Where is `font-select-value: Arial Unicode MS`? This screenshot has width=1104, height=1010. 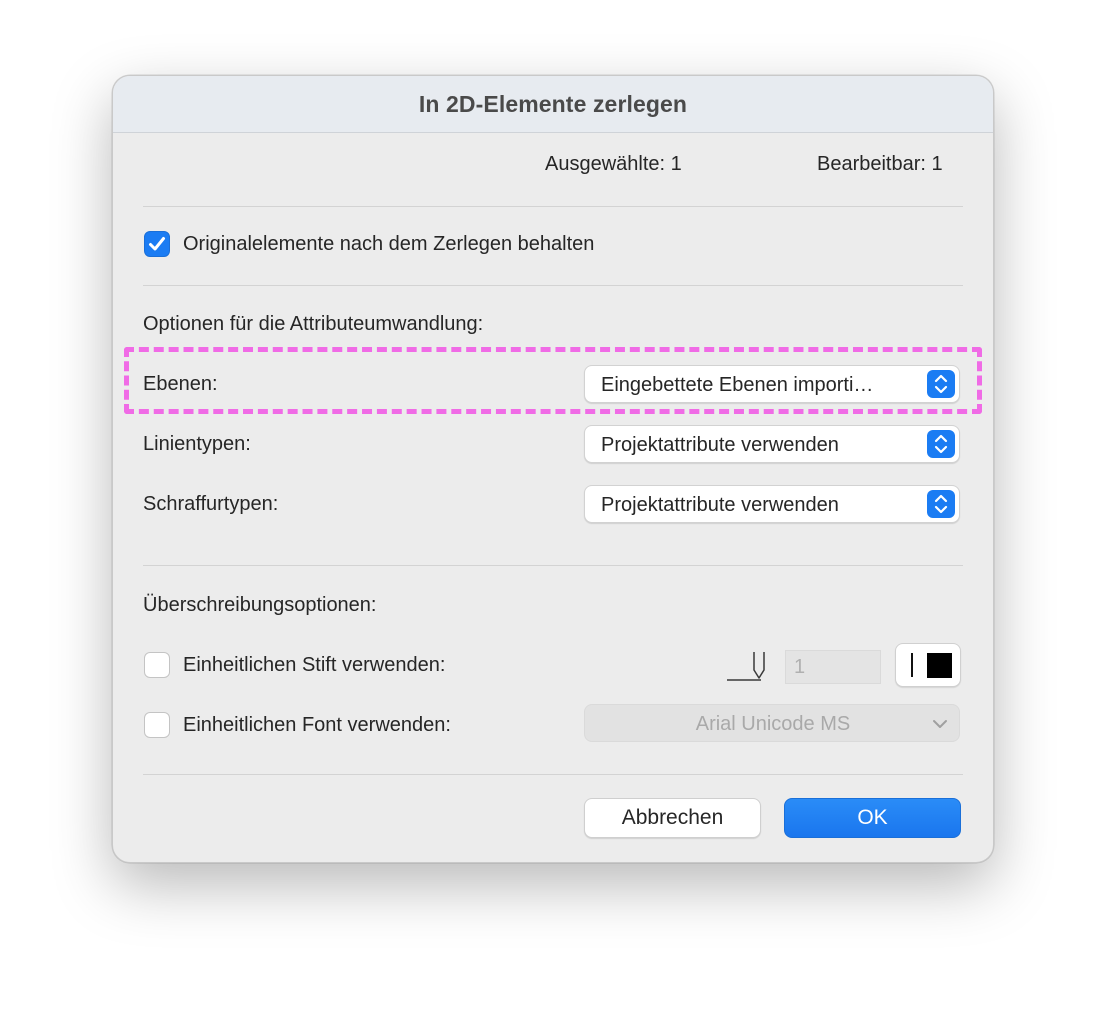 font-select-value: Arial Unicode MS is located at coordinates (773, 724).